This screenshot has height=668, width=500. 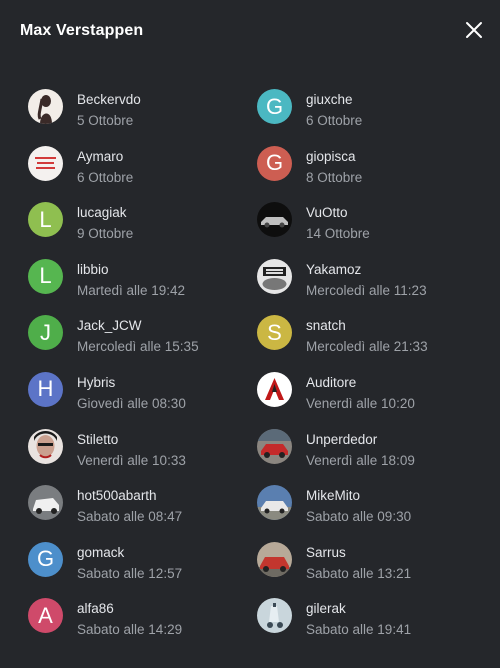 I want to click on person-name: Hybris, so click(x=131, y=383).